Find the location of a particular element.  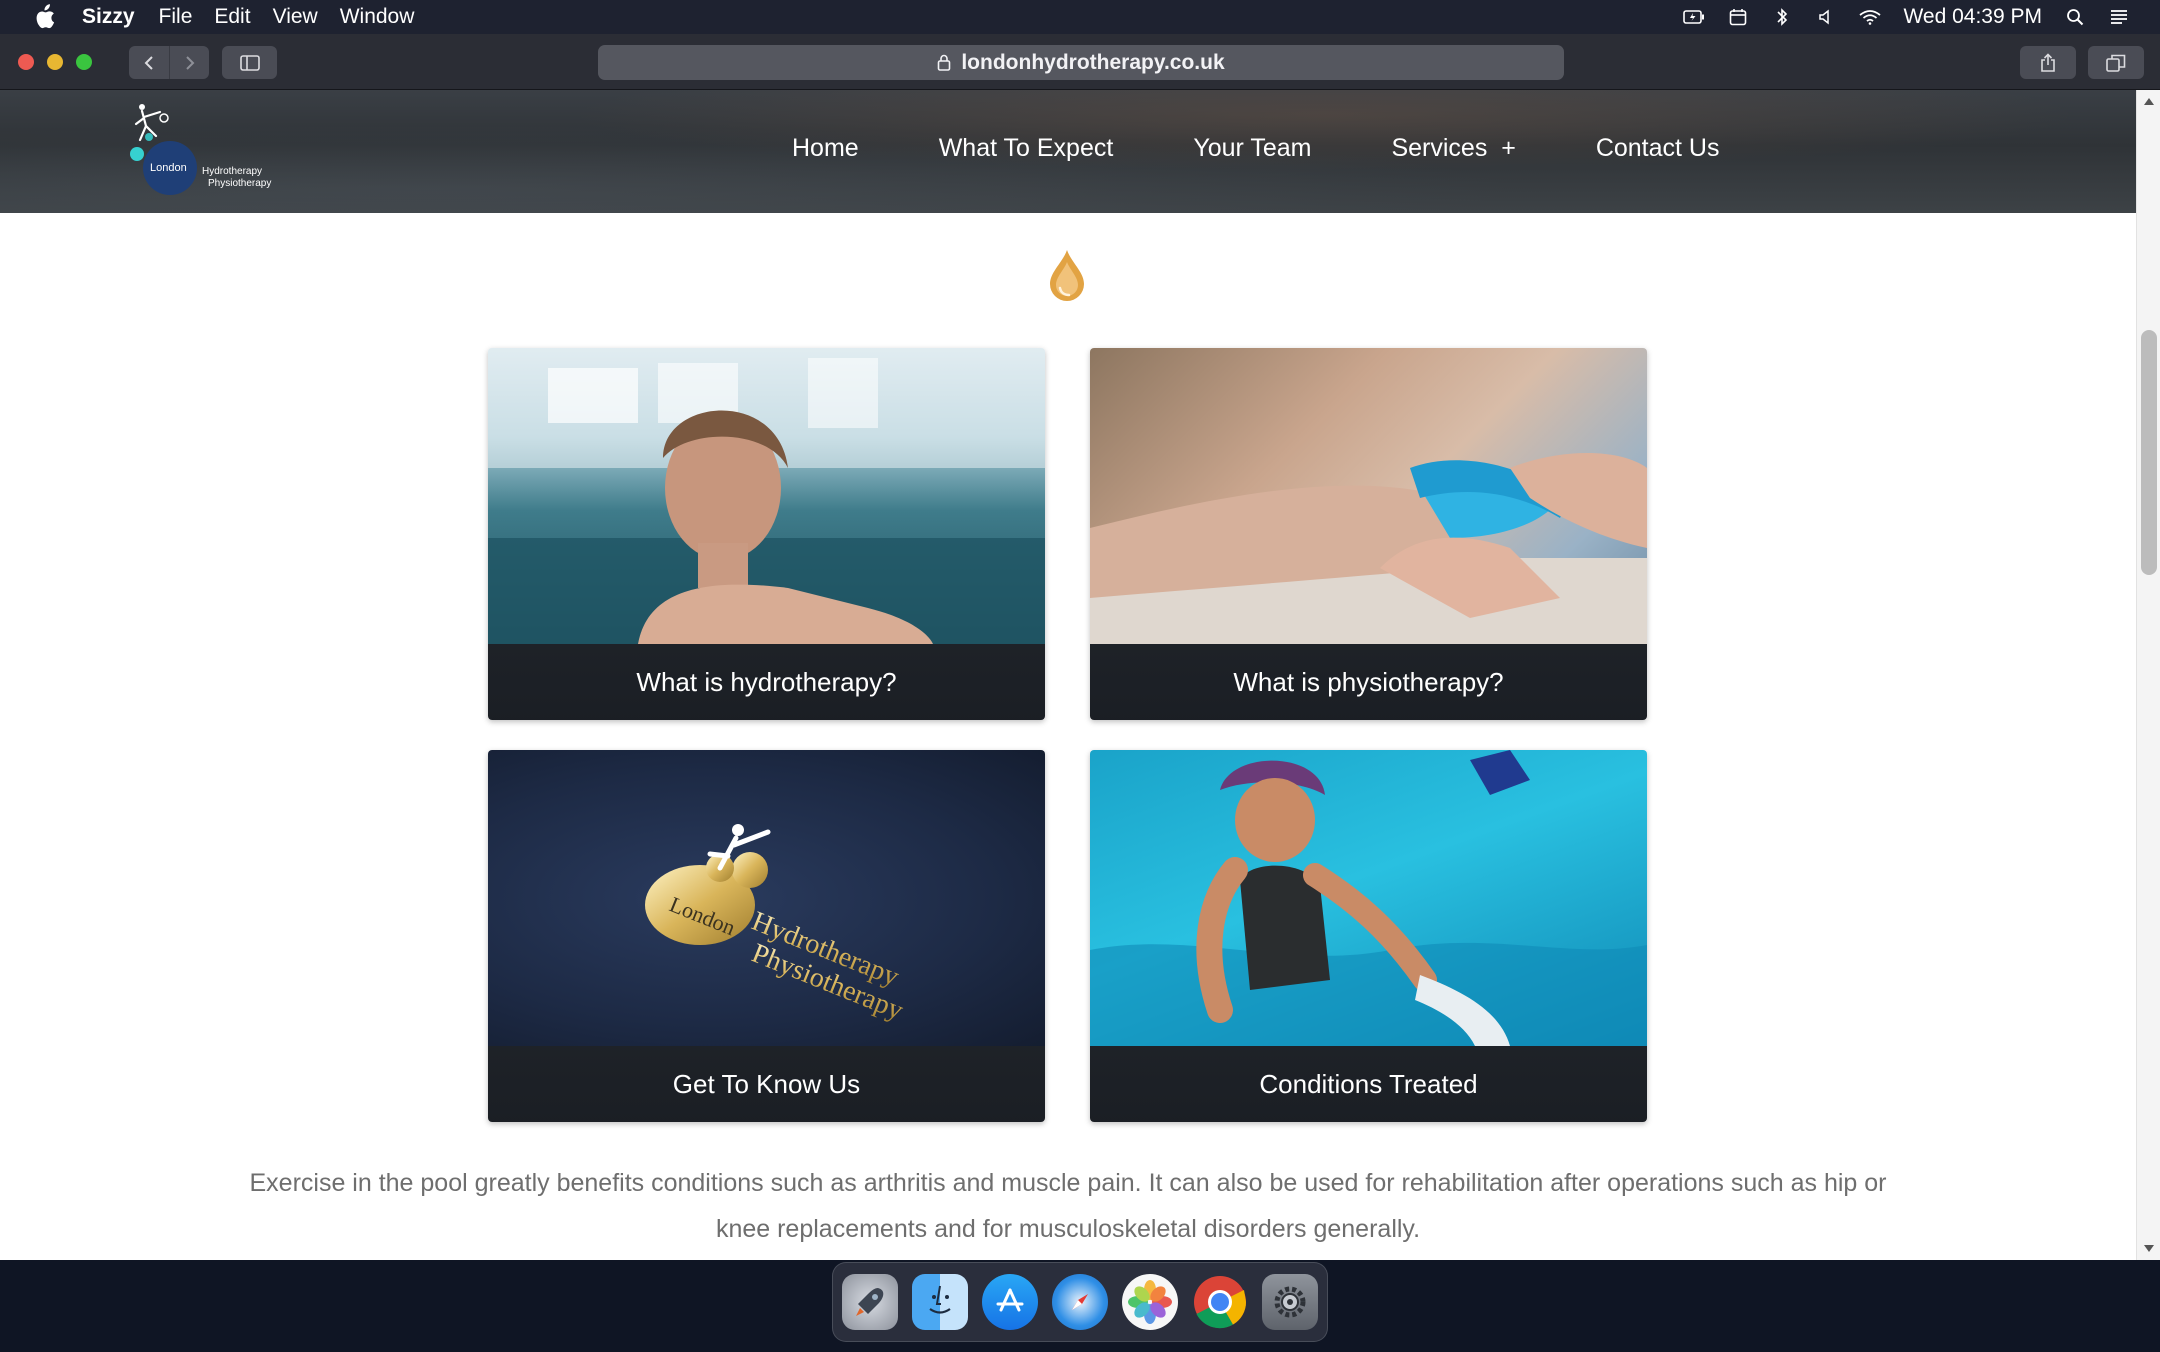

chevron-left-icon is located at coordinates (148, 62).